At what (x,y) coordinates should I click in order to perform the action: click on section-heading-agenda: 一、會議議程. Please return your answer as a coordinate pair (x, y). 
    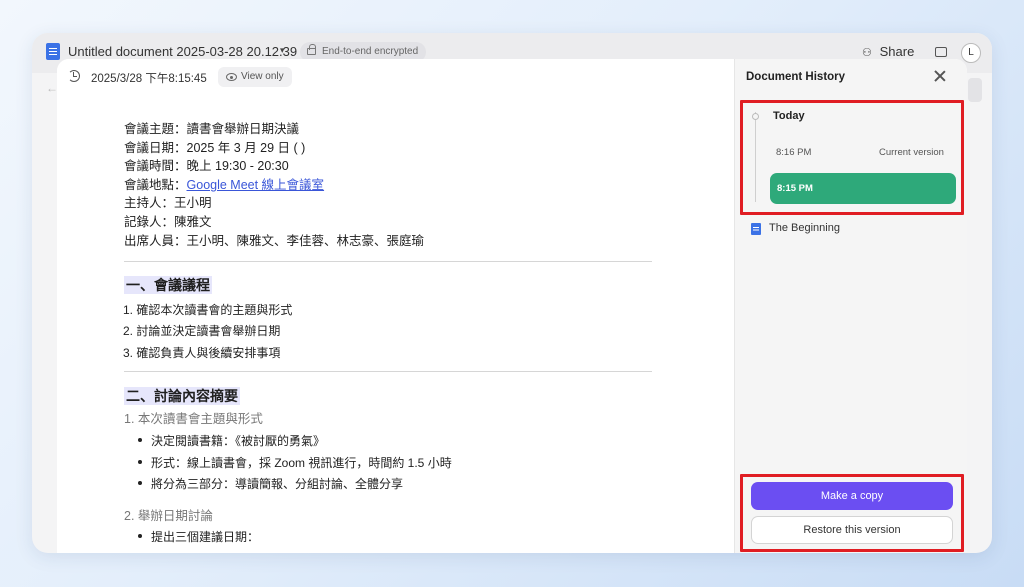
    Looking at the image, I should click on (168, 285).